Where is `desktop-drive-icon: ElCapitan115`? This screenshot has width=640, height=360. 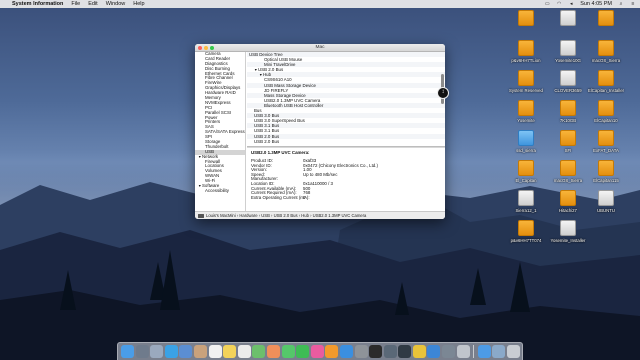
desktop-drive-icon: ElCapitan115 is located at coordinates (606, 175).